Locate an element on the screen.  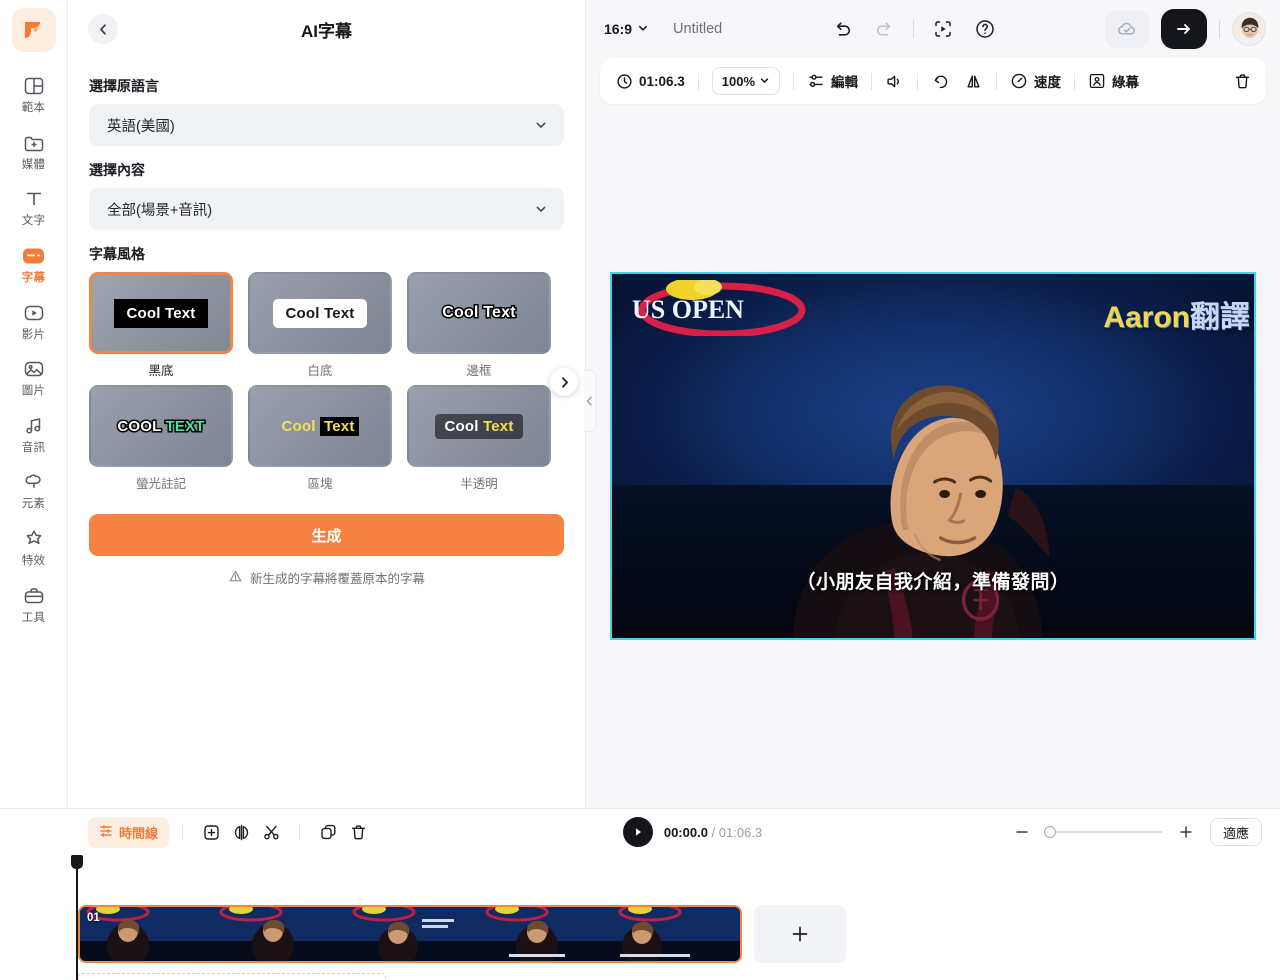
edit-button-label: 編輯 is located at coordinates (845, 82).